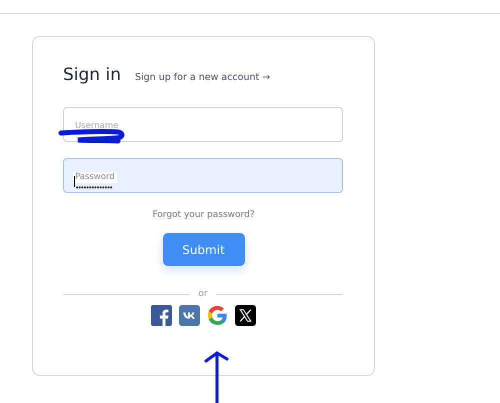 This screenshot has height=403, width=500. Describe the element at coordinates (203, 294) in the screenshot. I see `separator-text: or` at that location.